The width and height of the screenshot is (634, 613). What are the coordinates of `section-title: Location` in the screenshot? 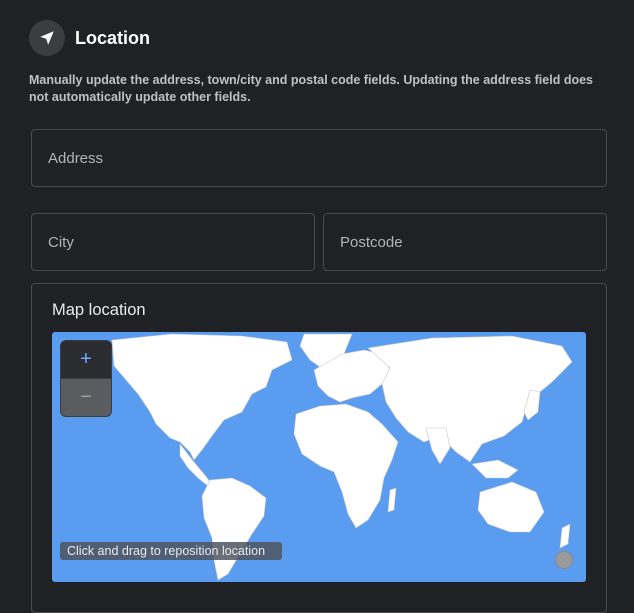 It's located at (112, 37).